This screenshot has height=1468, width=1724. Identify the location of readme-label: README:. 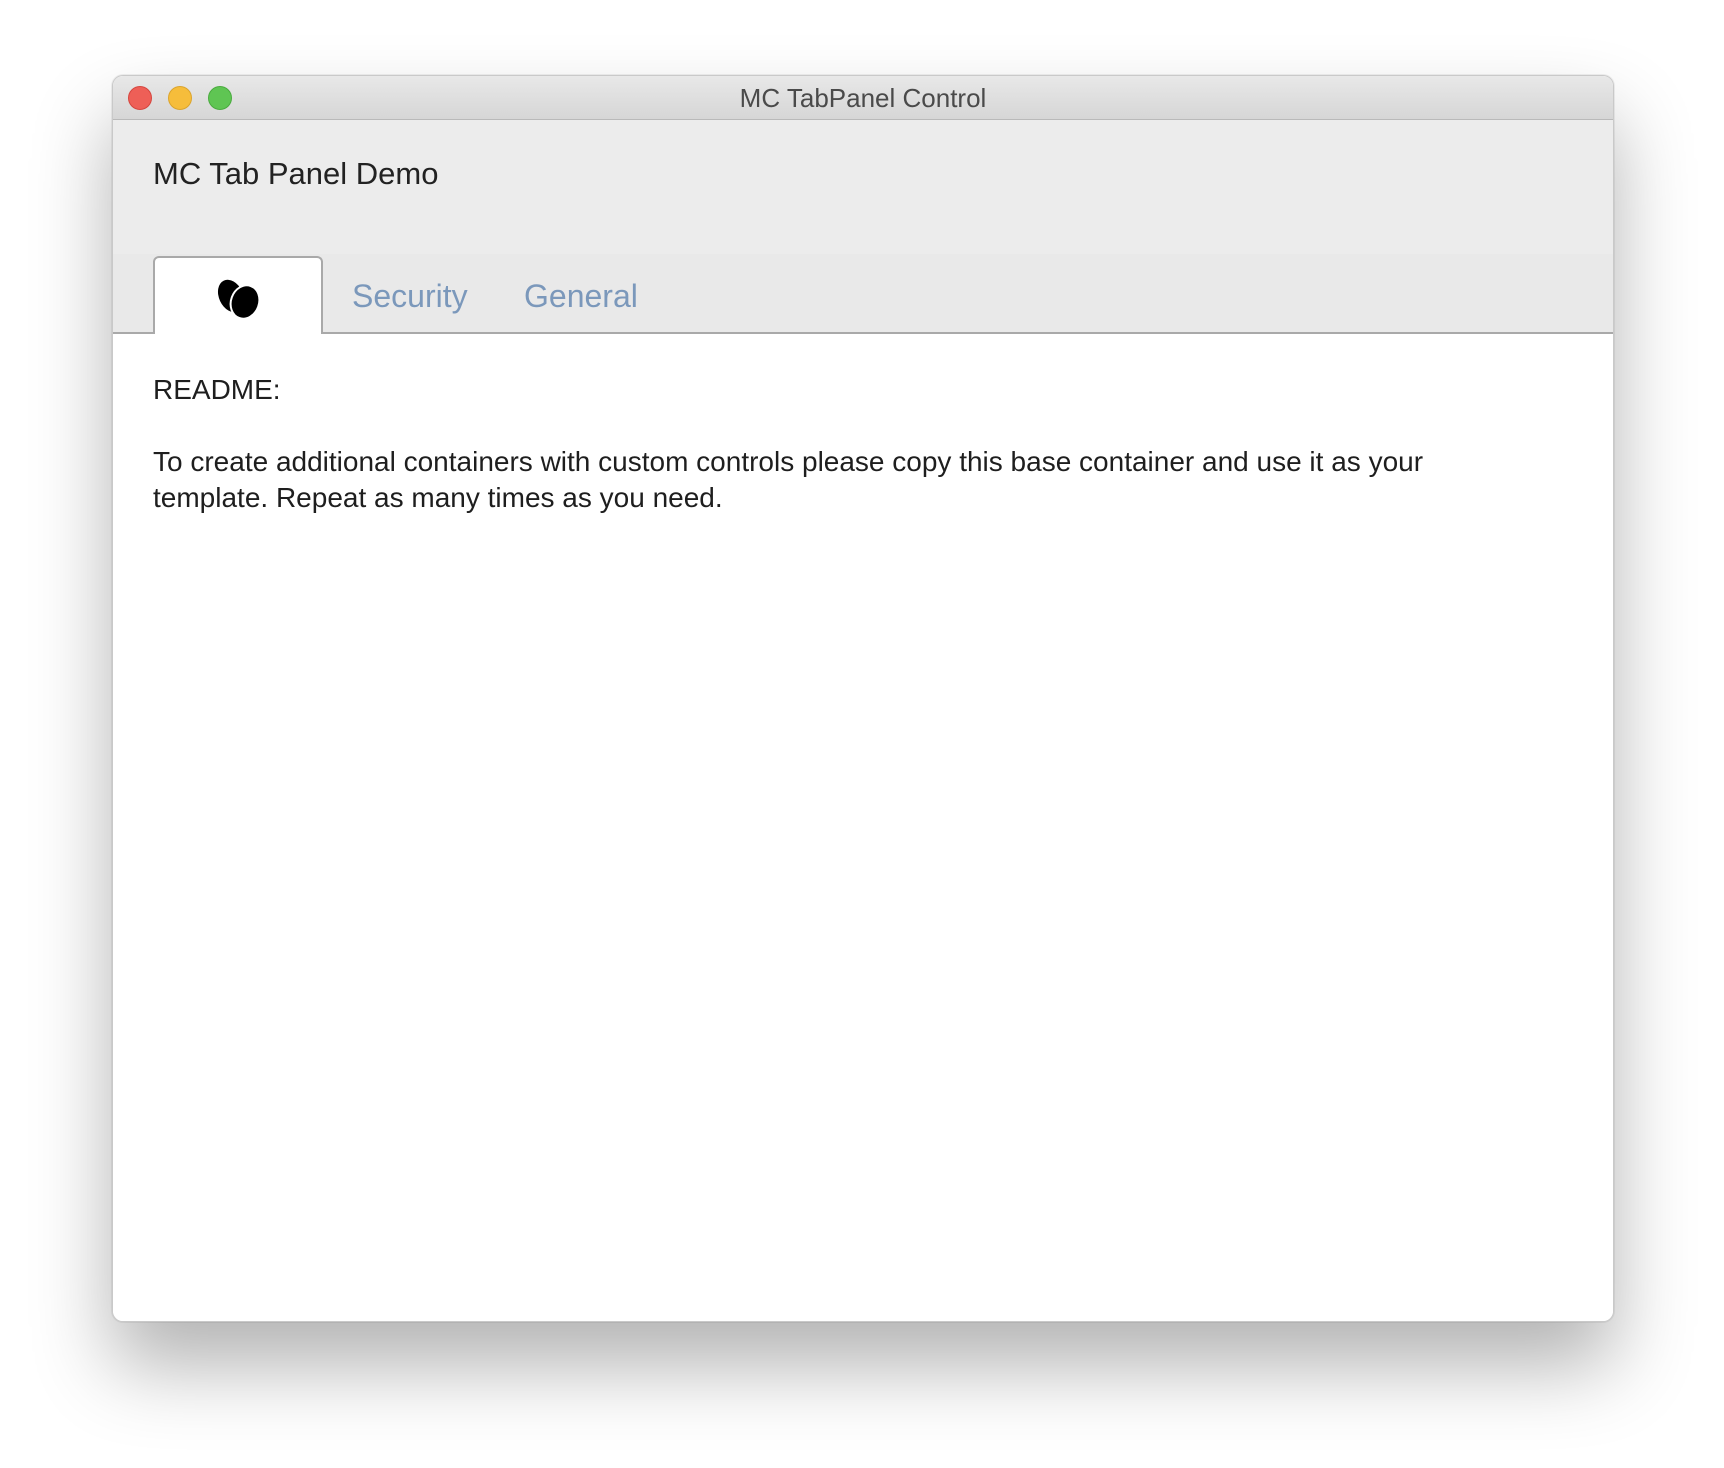
(217, 389).